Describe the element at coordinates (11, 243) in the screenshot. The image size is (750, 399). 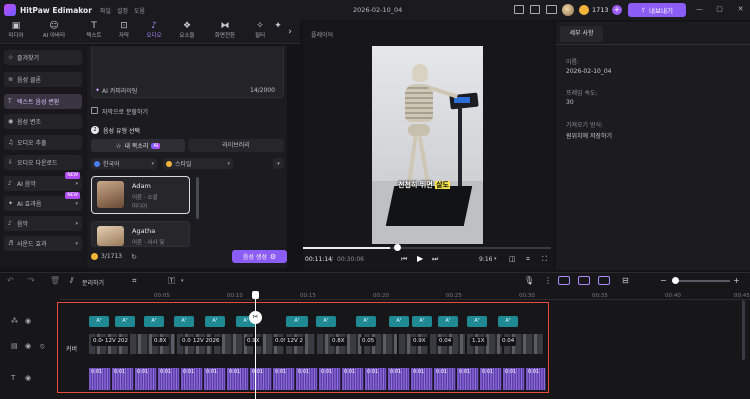
I see `sound-icon: ♬` at that location.